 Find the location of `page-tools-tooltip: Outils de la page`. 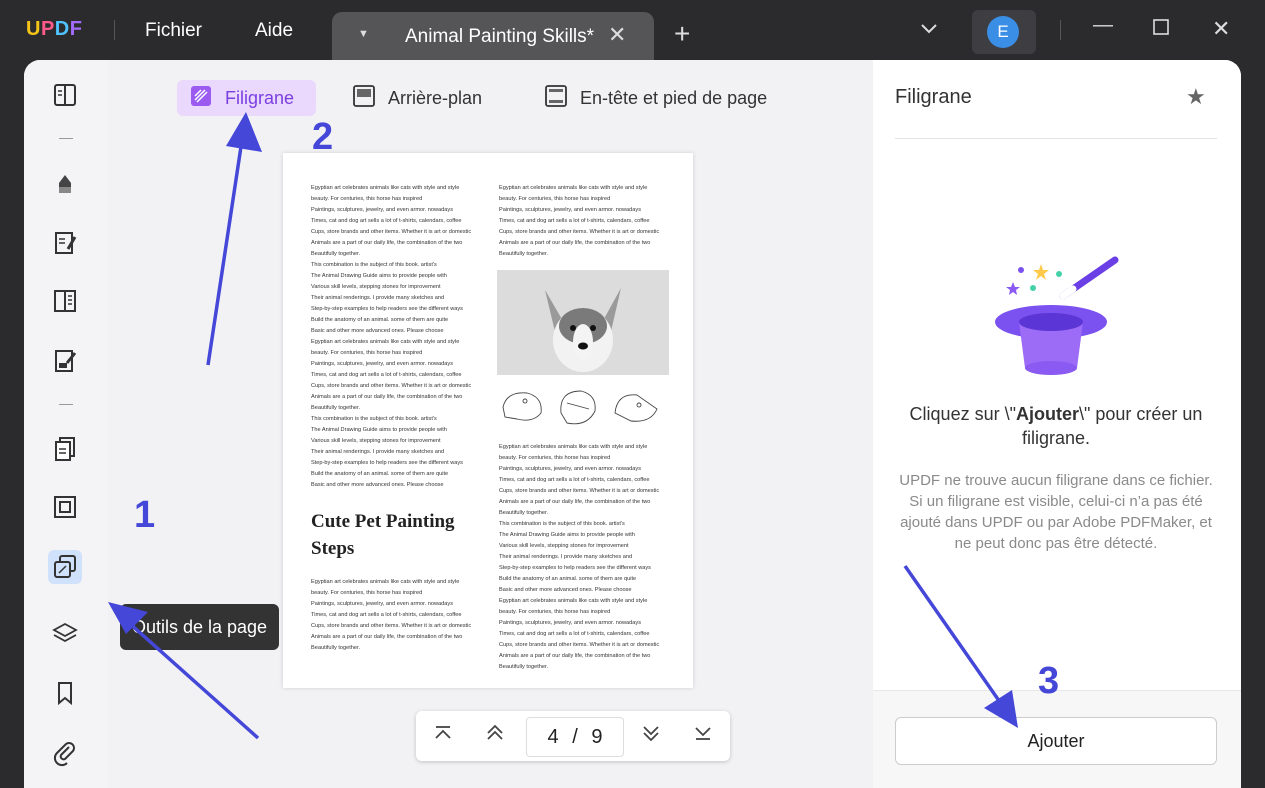

page-tools-tooltip: Outils de la page is located at coordinates (199, 627).